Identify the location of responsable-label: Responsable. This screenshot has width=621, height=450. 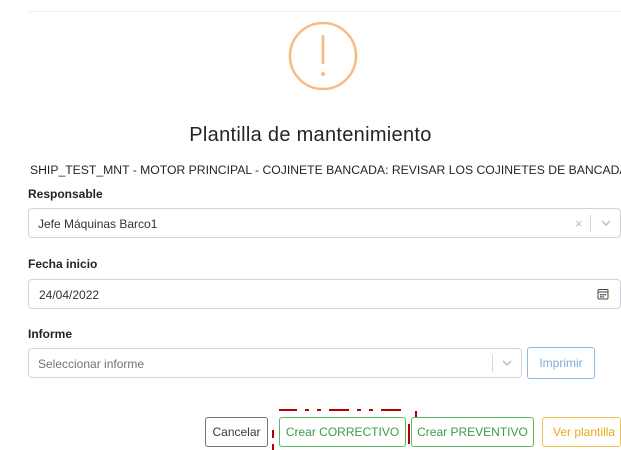
(65, 194).